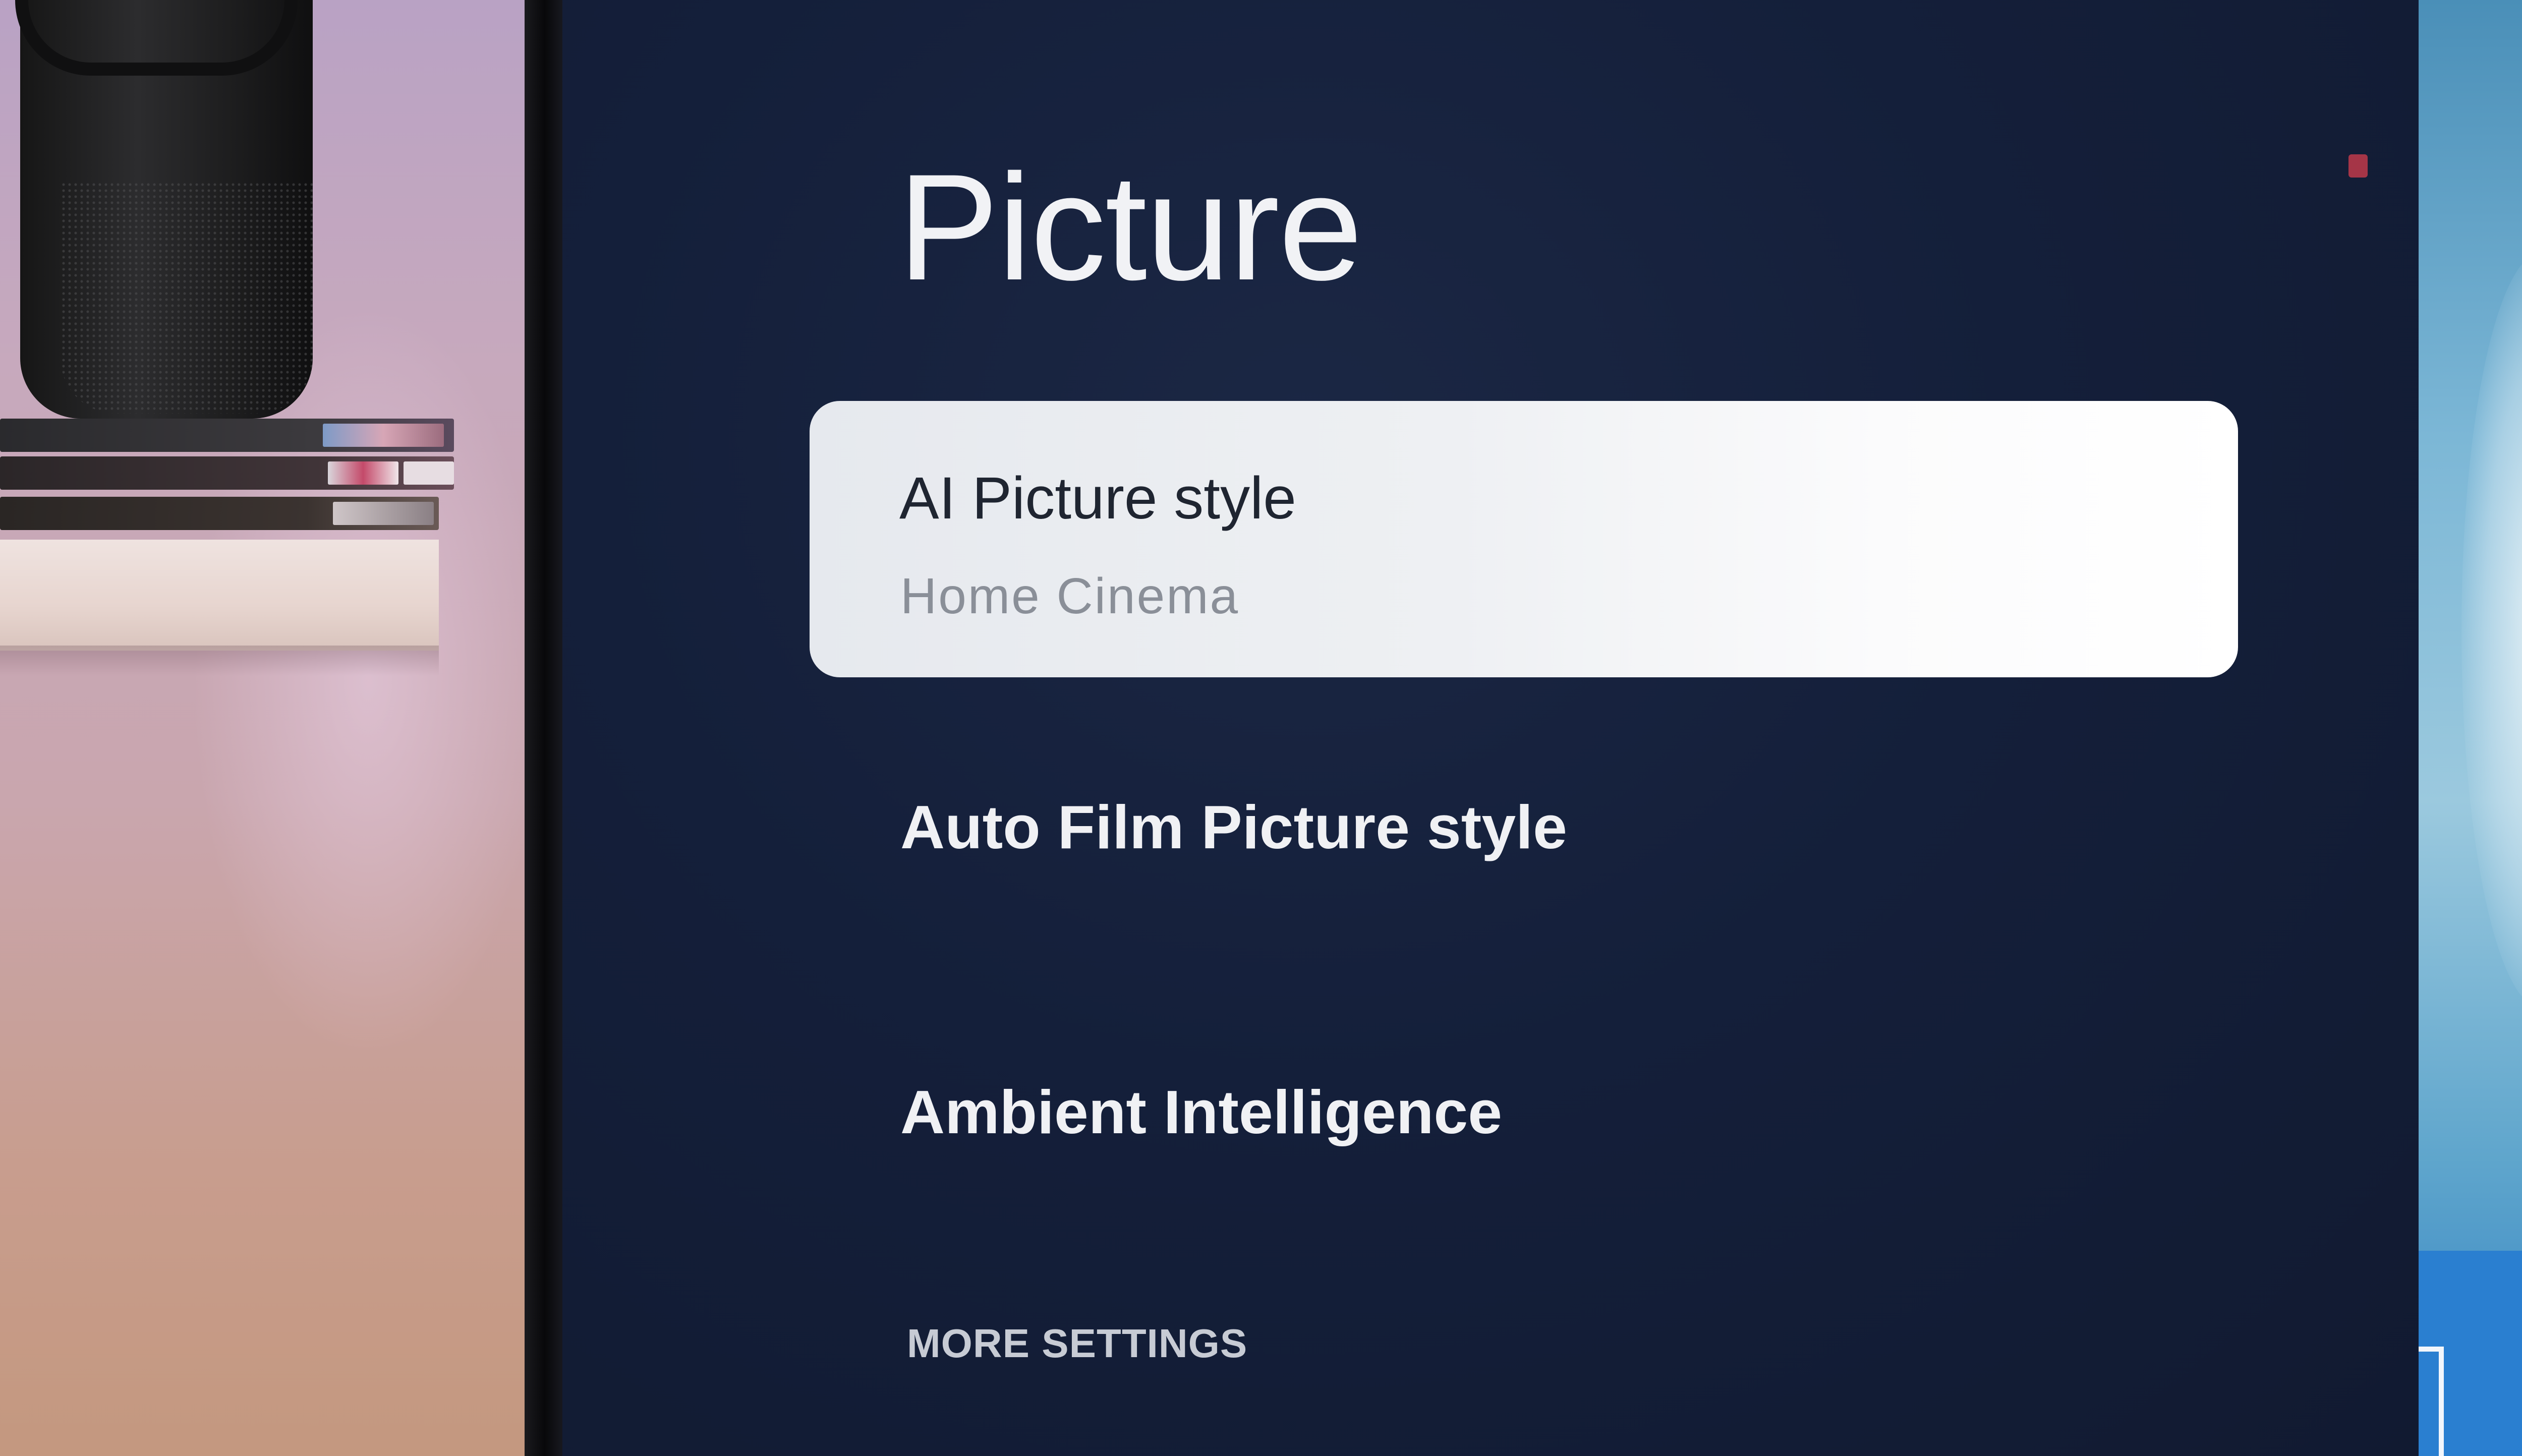  I want to click on speaker-grille, so click(187, 298).